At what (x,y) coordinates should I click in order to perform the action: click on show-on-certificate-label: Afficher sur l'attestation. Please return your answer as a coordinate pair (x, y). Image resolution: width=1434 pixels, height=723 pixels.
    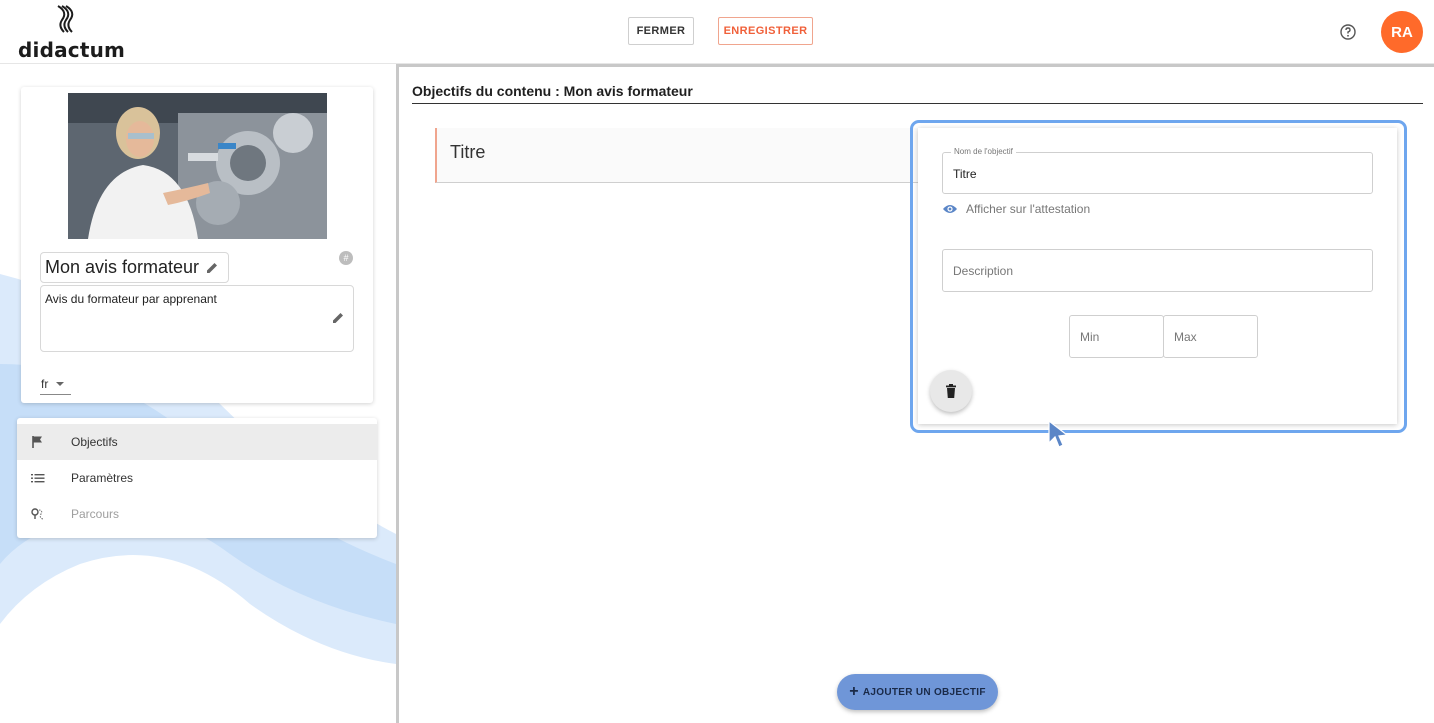
    Looking at the image, I should click on (1028, 209).